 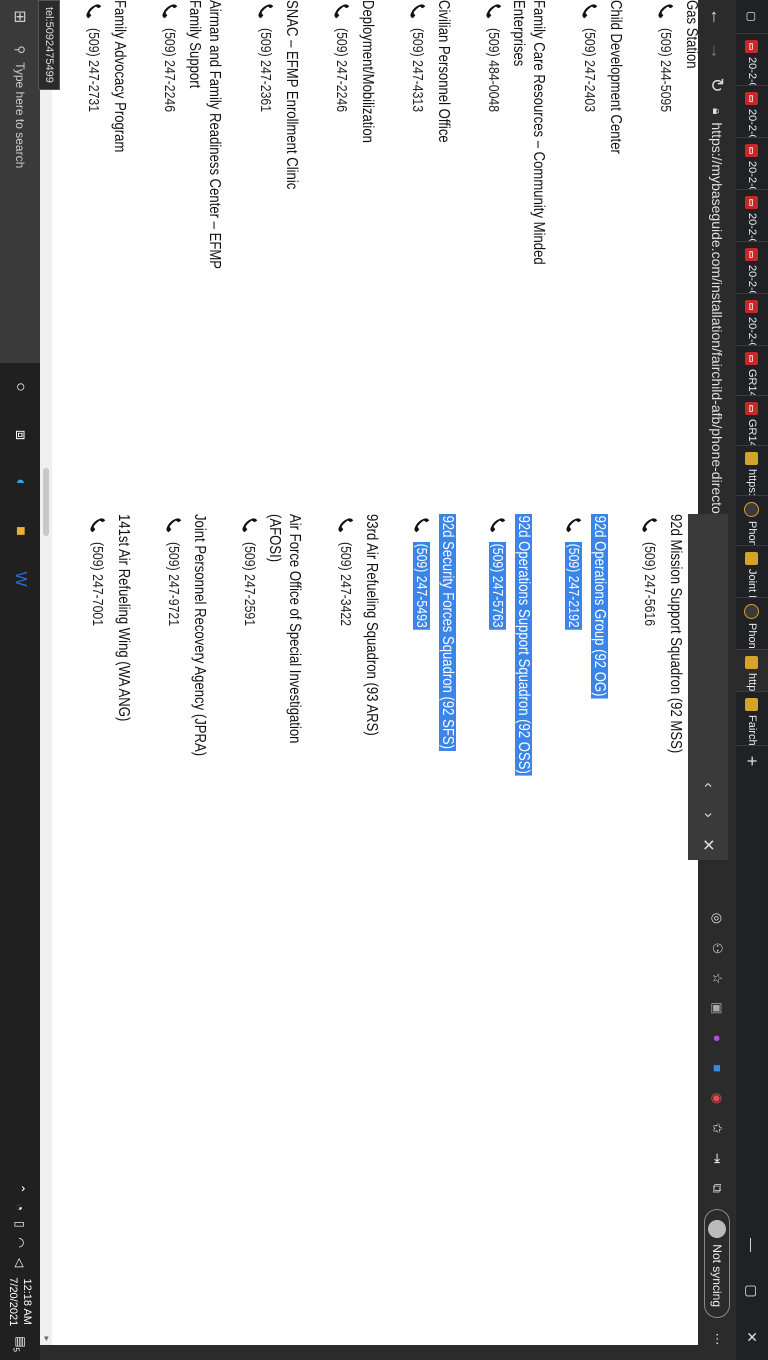 What do you see at coordinates (20, 1301) in the screenshot?
I see `clock: 12:18 AM 7/20/2021` at bounding box center [20, 1301].